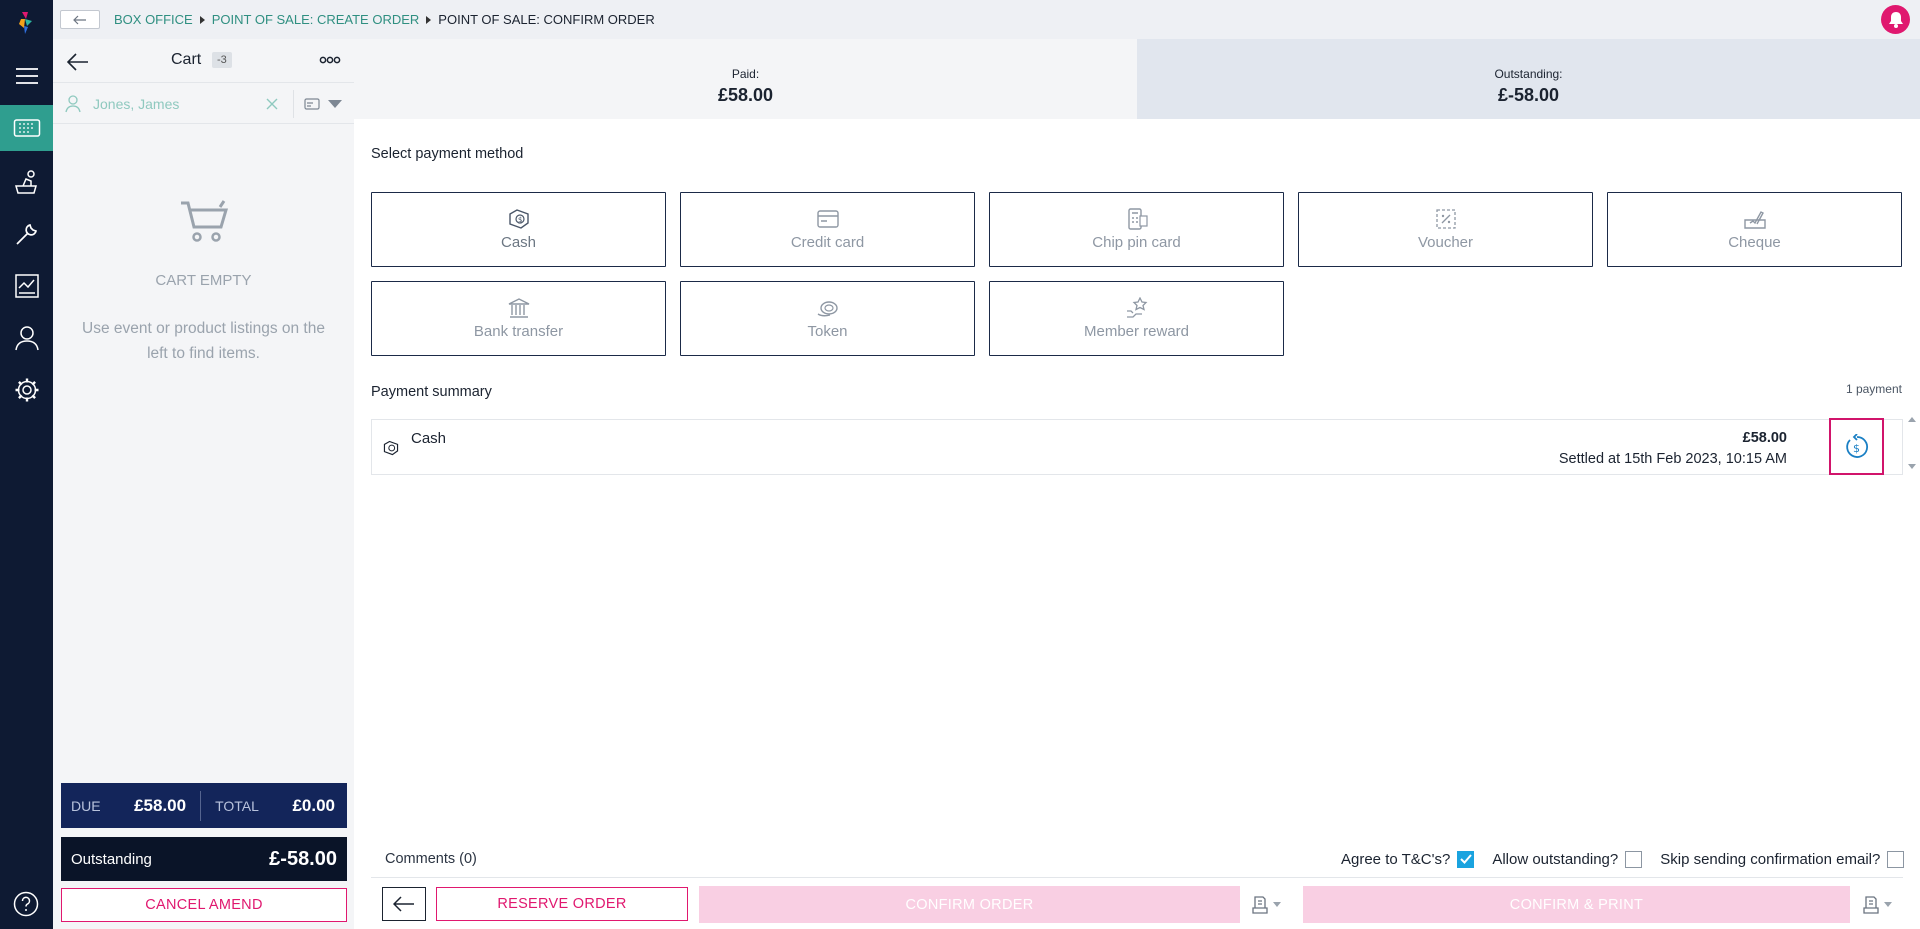 The width and height of the screenshot is (1920, 929). What do you see at coordinates (1446, 219) in the screenshot?
I see `voucher-icon` at bounding box center [1446, 219].